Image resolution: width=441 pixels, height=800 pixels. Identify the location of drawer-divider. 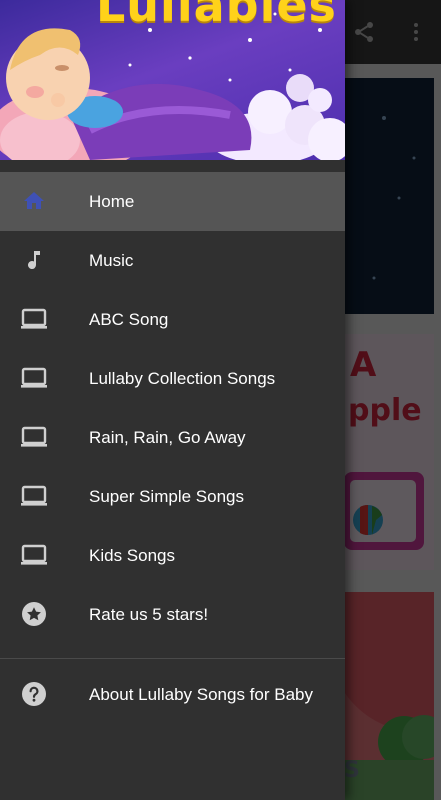
(172, 658).